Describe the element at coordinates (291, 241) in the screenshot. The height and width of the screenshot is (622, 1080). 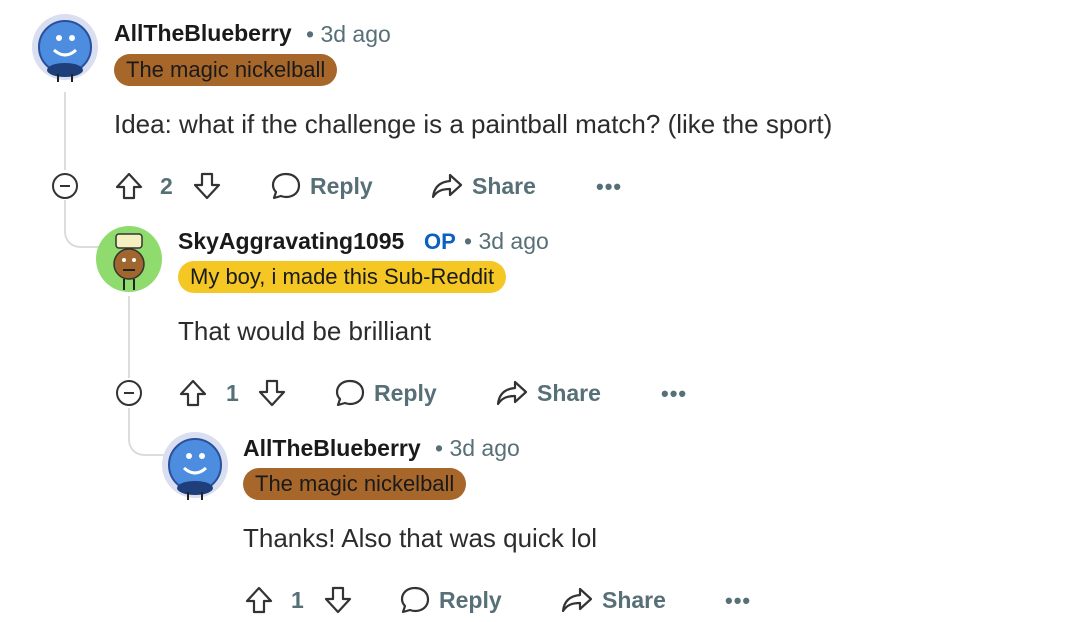
I see `username: SkyAggravating1095` at that location.